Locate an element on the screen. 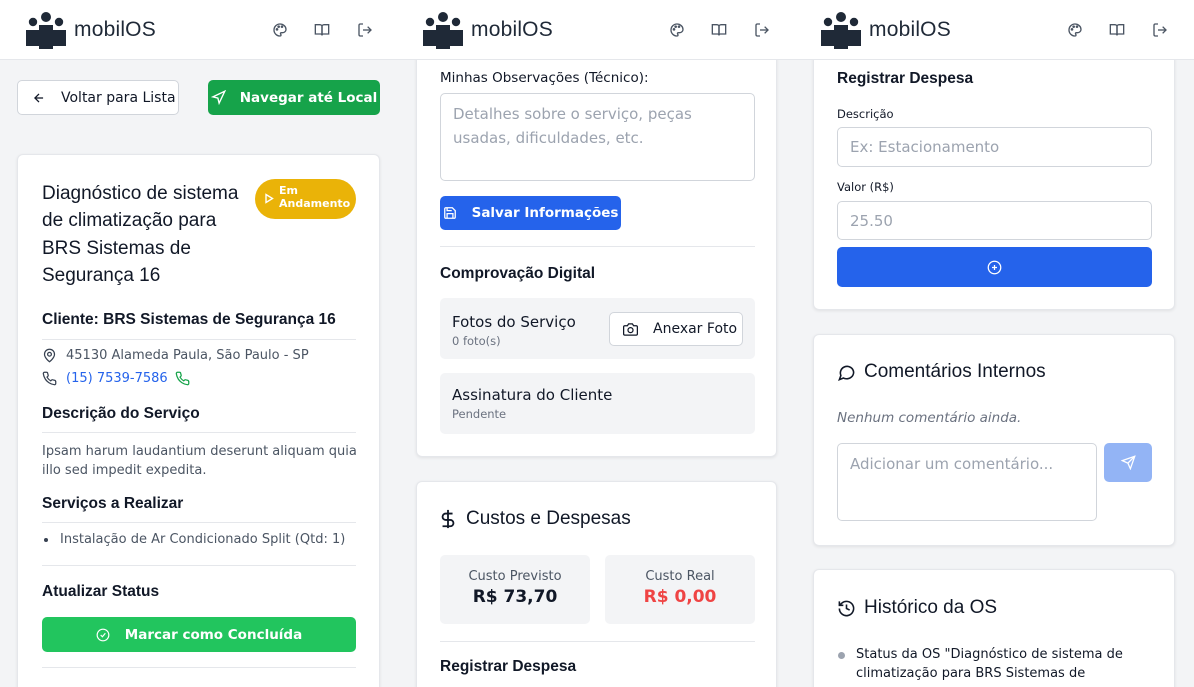  estimated-cost-value: R$ 73,70 is located at coordinates (515, 597).